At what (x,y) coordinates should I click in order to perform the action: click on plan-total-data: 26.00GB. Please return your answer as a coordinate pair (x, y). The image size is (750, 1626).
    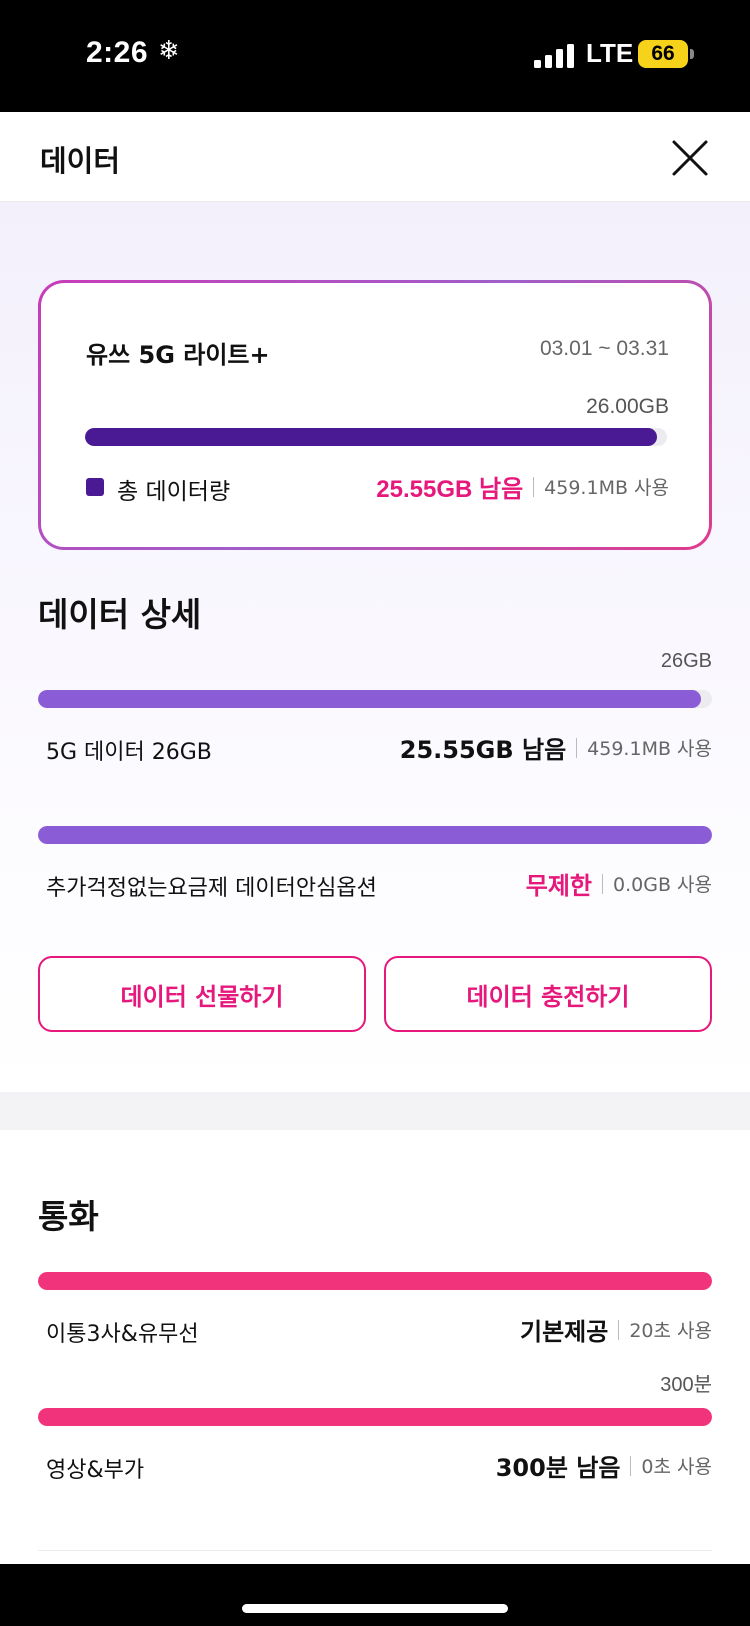
    Looking at the image, I should click on (627, 406).